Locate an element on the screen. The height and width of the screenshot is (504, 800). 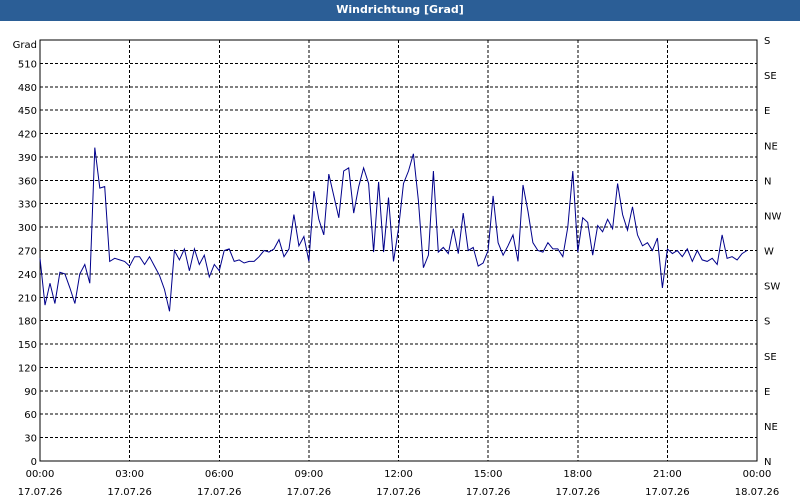
right-axis-direction-label: NW is located at coordinates (772, 216).